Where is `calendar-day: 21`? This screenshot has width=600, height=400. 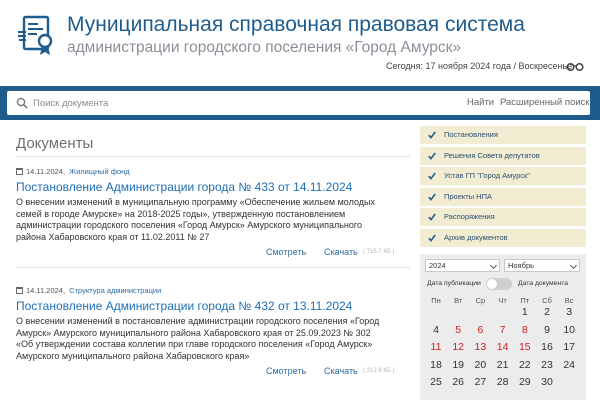
calendar-day: 21 is located at coordinates (503, 365).